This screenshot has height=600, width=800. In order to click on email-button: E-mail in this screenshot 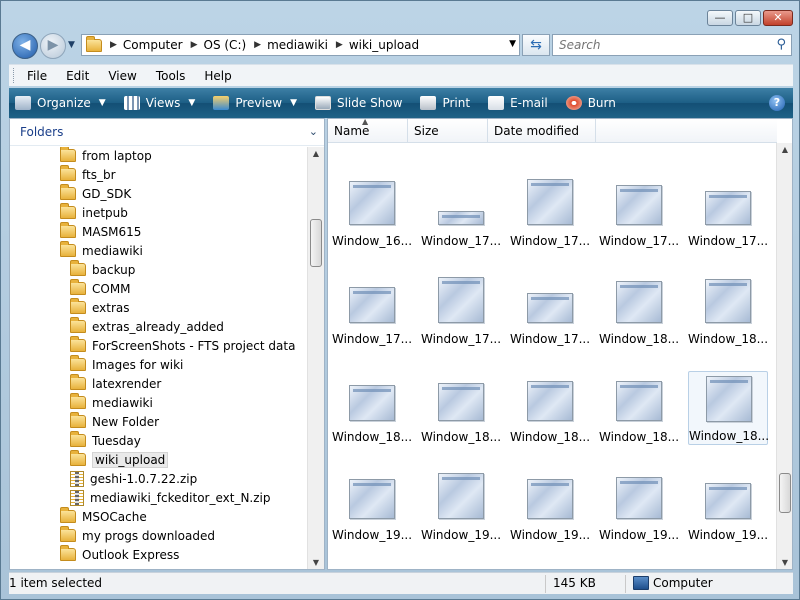, I will do `click(518, 103)`.